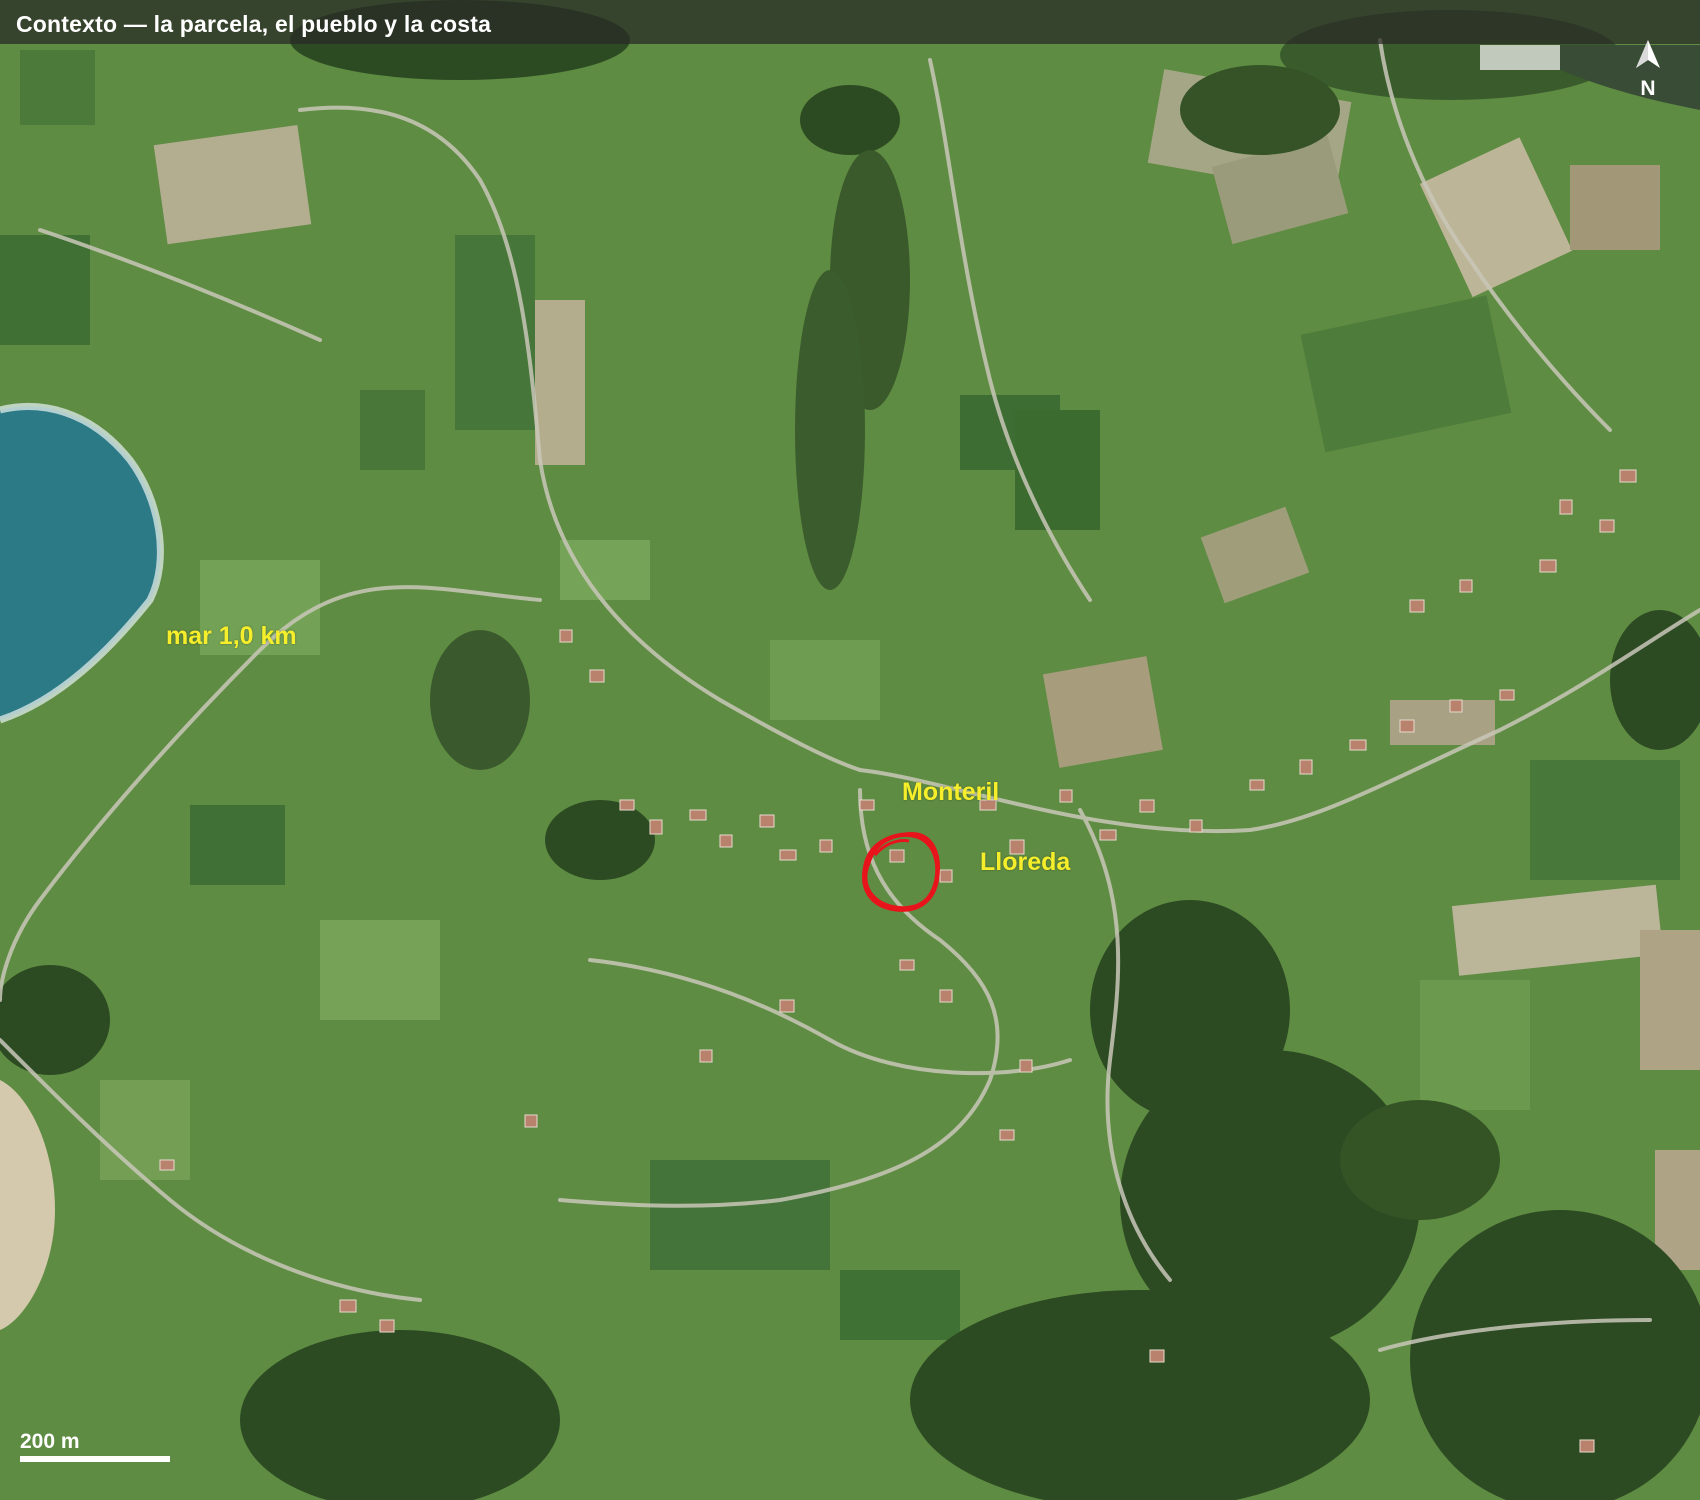  I want to click on place-label-lloreda: Lloreda, so click(1025, 862).